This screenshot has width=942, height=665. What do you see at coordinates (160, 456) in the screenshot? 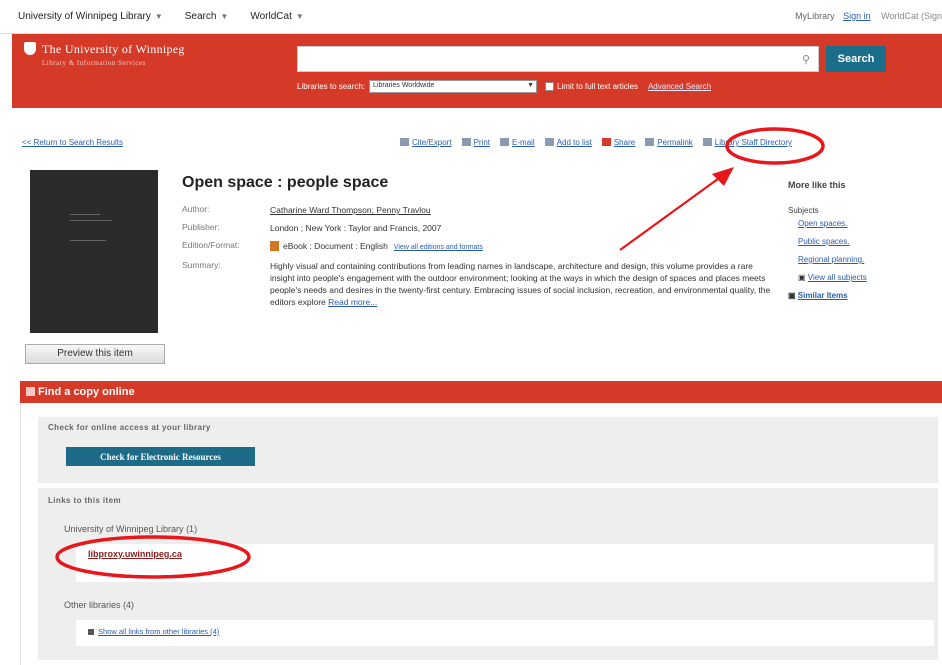
I see `check-electronic-resources-button: Check for Electronic Resources` at bounding box center [160, 456].